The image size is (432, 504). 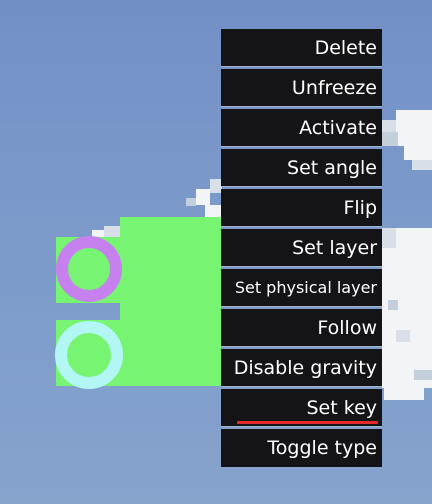 I want to click on menu-item-label: Set angle, so click(x=332, y=167).